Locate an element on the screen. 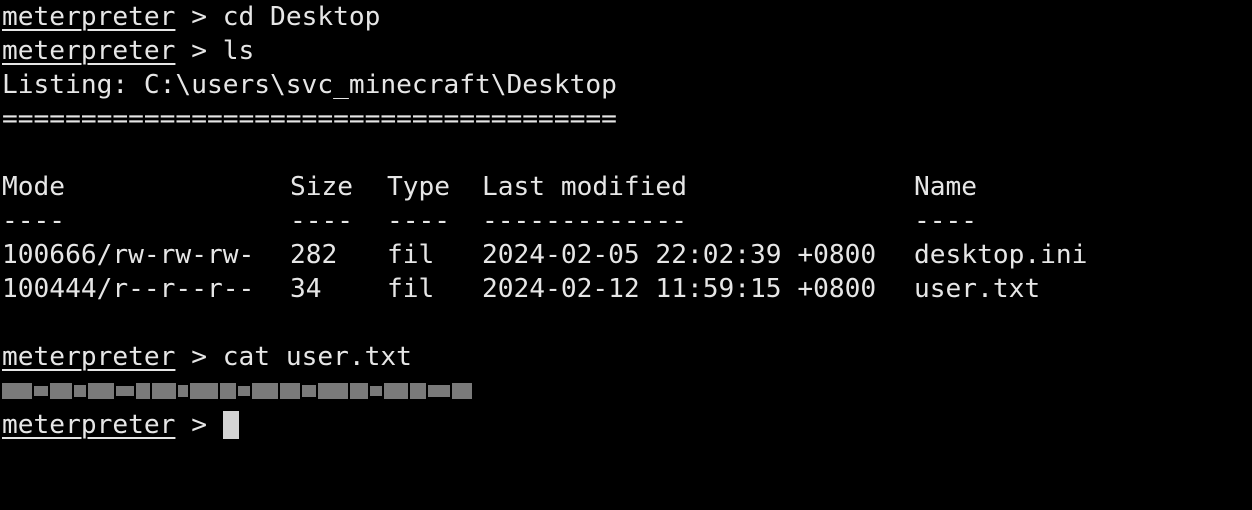  file-last-modified: 2024-02-05 22:02:39 +0800 is located at coordinates (679, 255).